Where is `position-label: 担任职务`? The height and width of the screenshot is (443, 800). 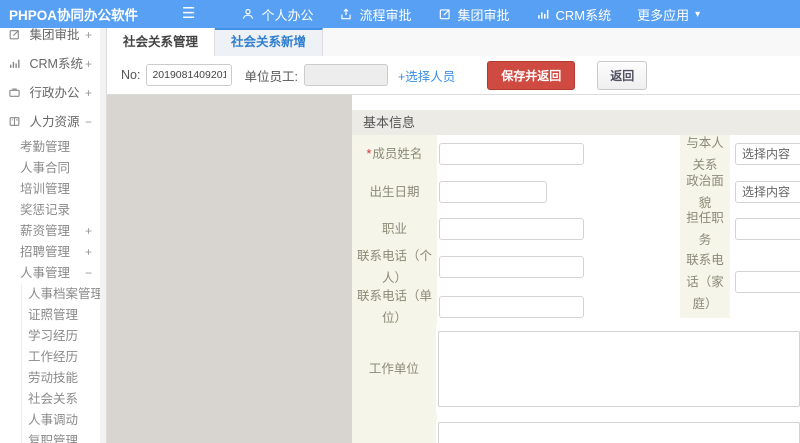 position-label: 担任职务 is located at coordinates (705, 229).